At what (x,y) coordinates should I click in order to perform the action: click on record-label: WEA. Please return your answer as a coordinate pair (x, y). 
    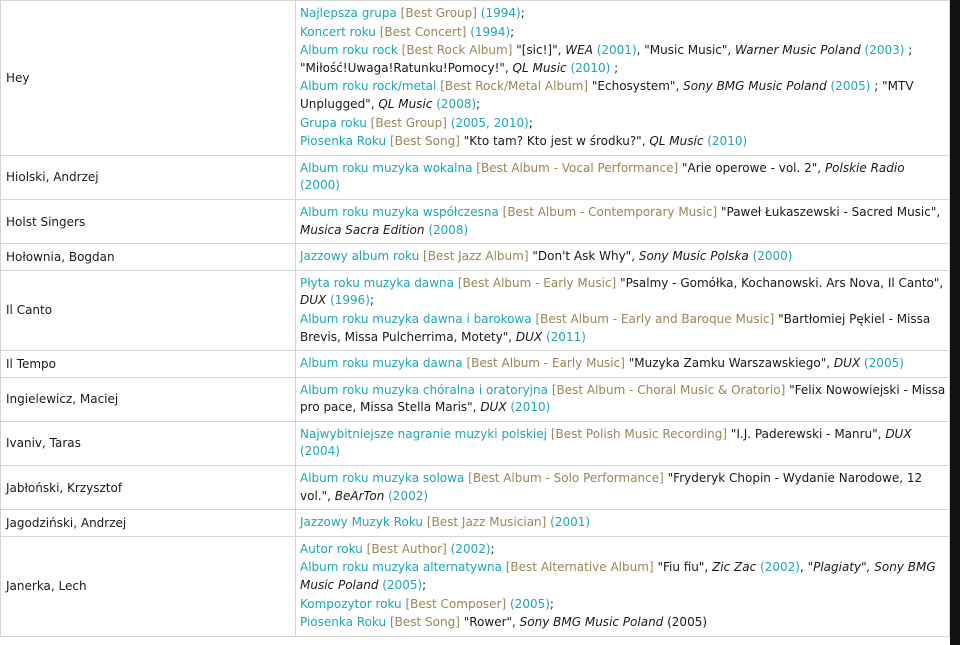
    Looking at the image, I should click on (579, 50).